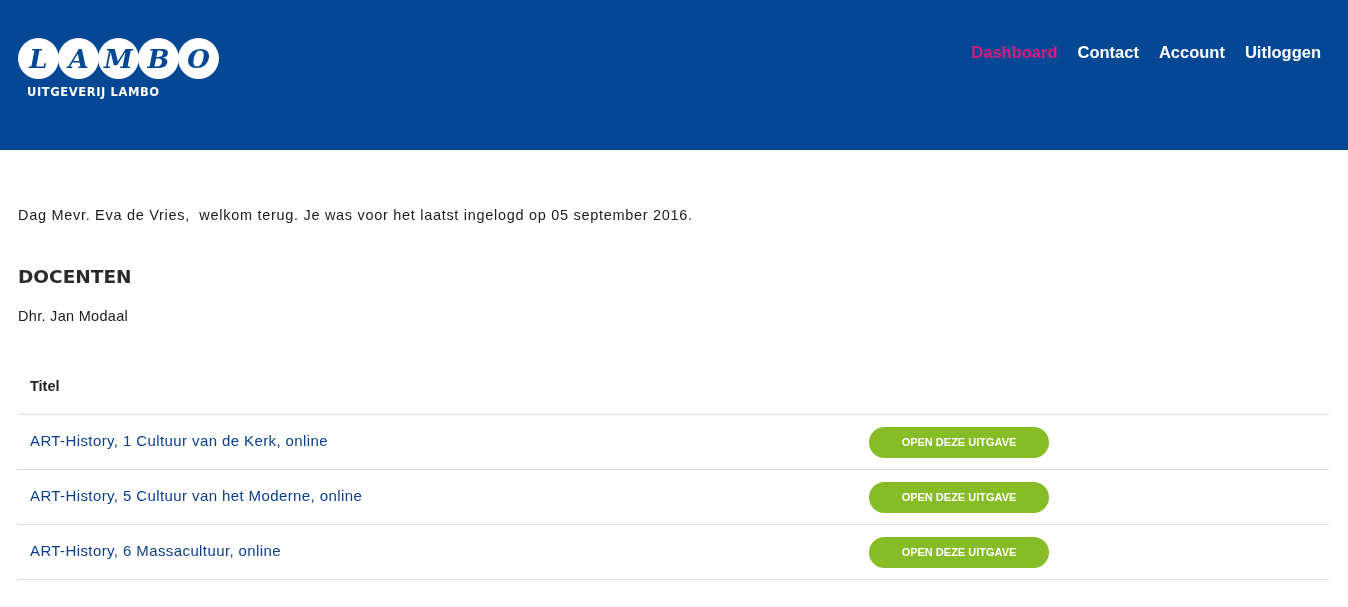 Image resolution: width=1348 pixels, height=607 pixels. I want to click on publication-link: ART-History, 1 Cultuur van de Kerk, online, so click(179, 440).